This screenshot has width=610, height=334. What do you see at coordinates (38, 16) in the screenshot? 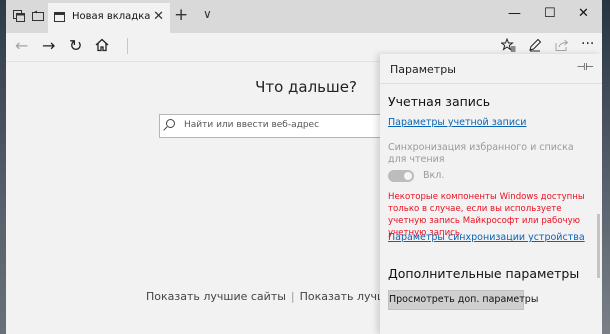
I see `tab-preview-icon` at bounding box center [38, 16].